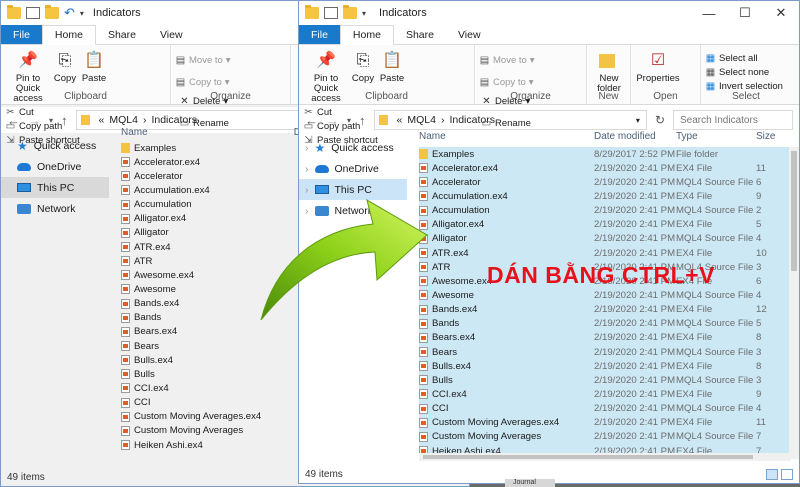  What do you see at coordinates (765, 136) in the screenshot?
I see `size-column-header: Size` at bounding box center [765, 136].